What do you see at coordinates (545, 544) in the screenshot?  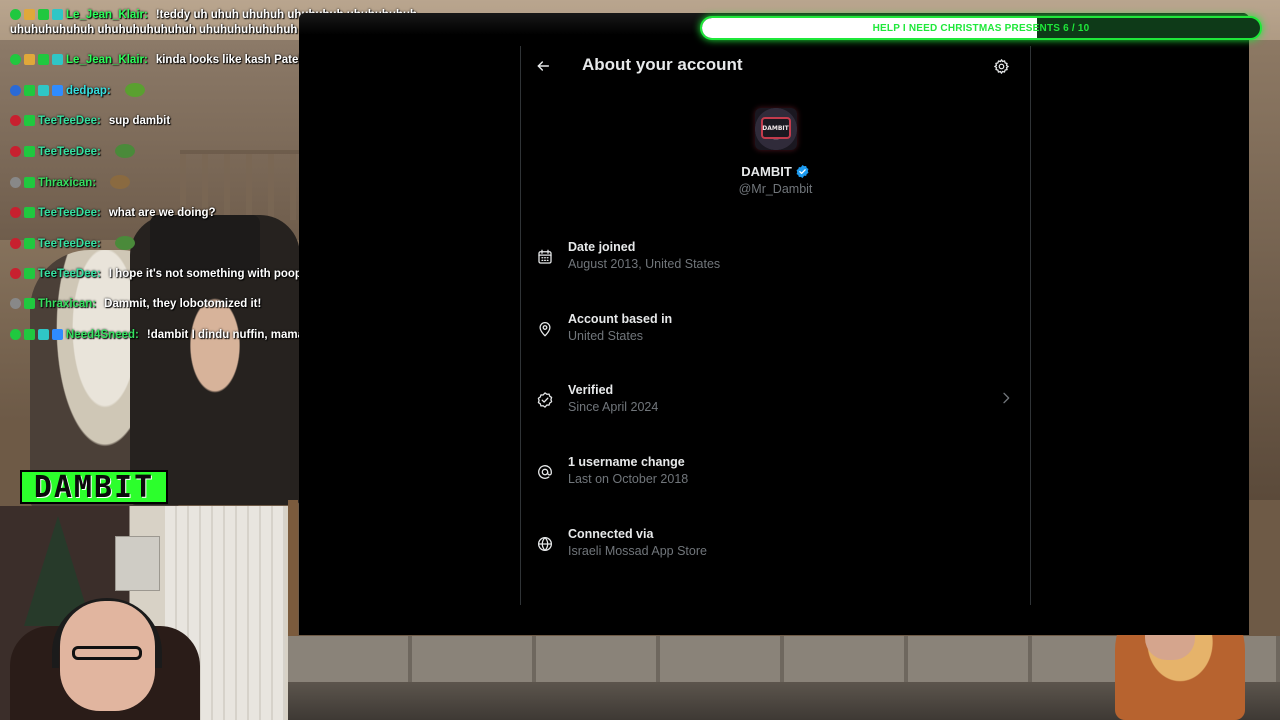 I see `globe-icon` at bounding box center [545, 544].